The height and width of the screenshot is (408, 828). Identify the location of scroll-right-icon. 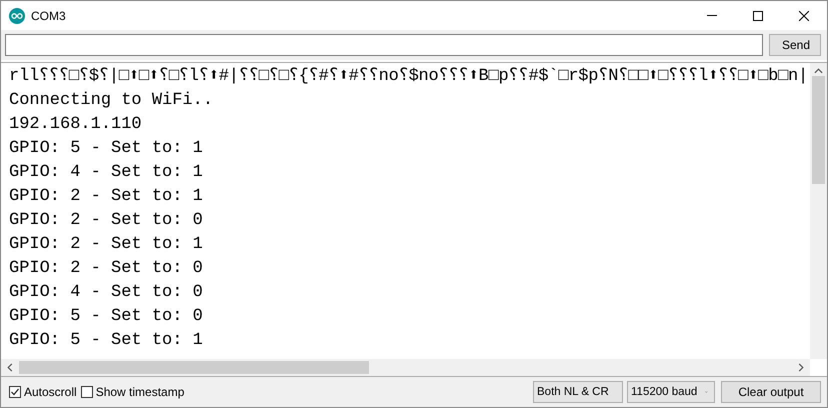
(801, 367).